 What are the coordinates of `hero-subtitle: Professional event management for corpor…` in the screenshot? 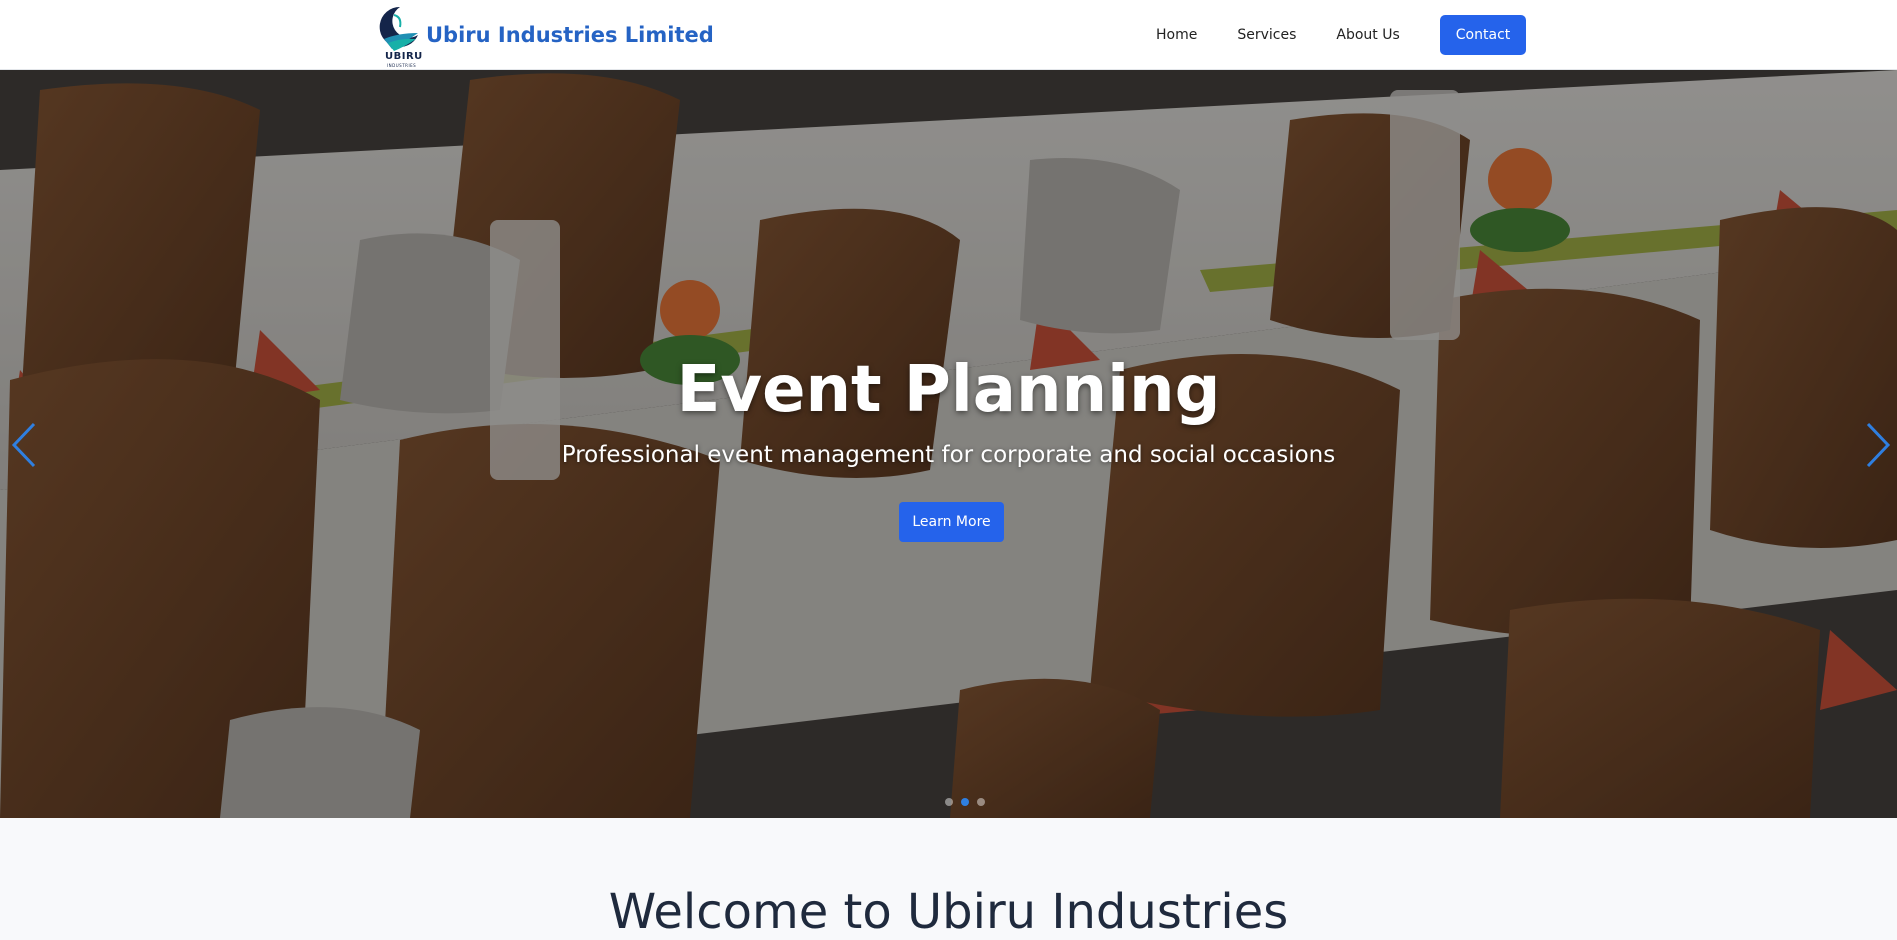 It's located at (948, 455).